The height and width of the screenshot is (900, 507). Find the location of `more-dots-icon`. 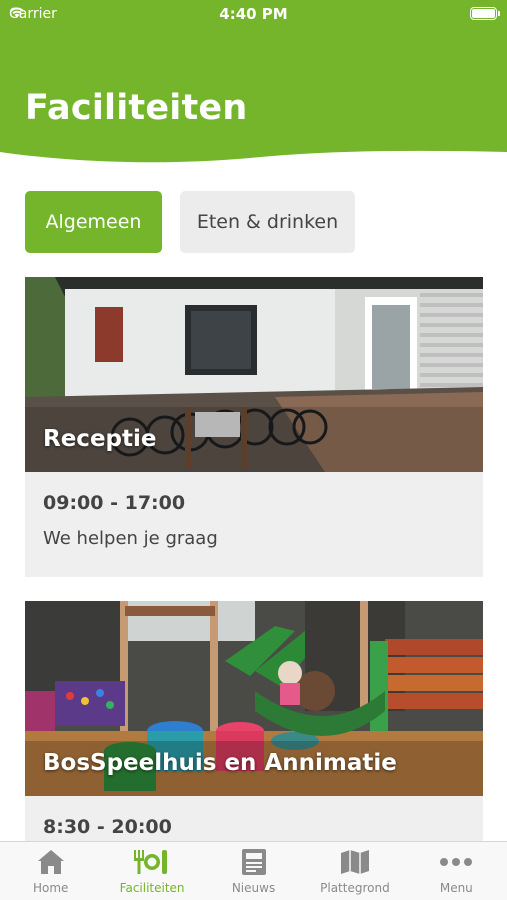

more-dots-icon is located at coordinates (456, 862).